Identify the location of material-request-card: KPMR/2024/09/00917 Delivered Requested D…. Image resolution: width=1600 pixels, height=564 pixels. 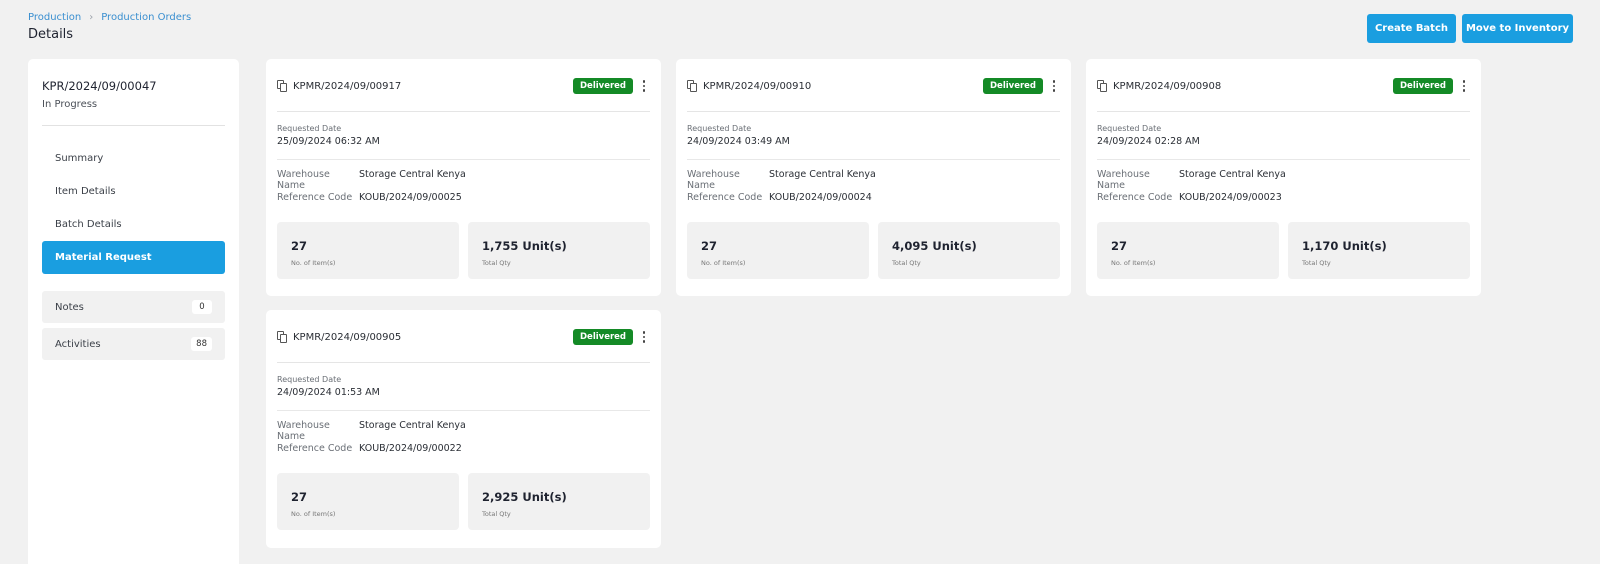
(463, 177).